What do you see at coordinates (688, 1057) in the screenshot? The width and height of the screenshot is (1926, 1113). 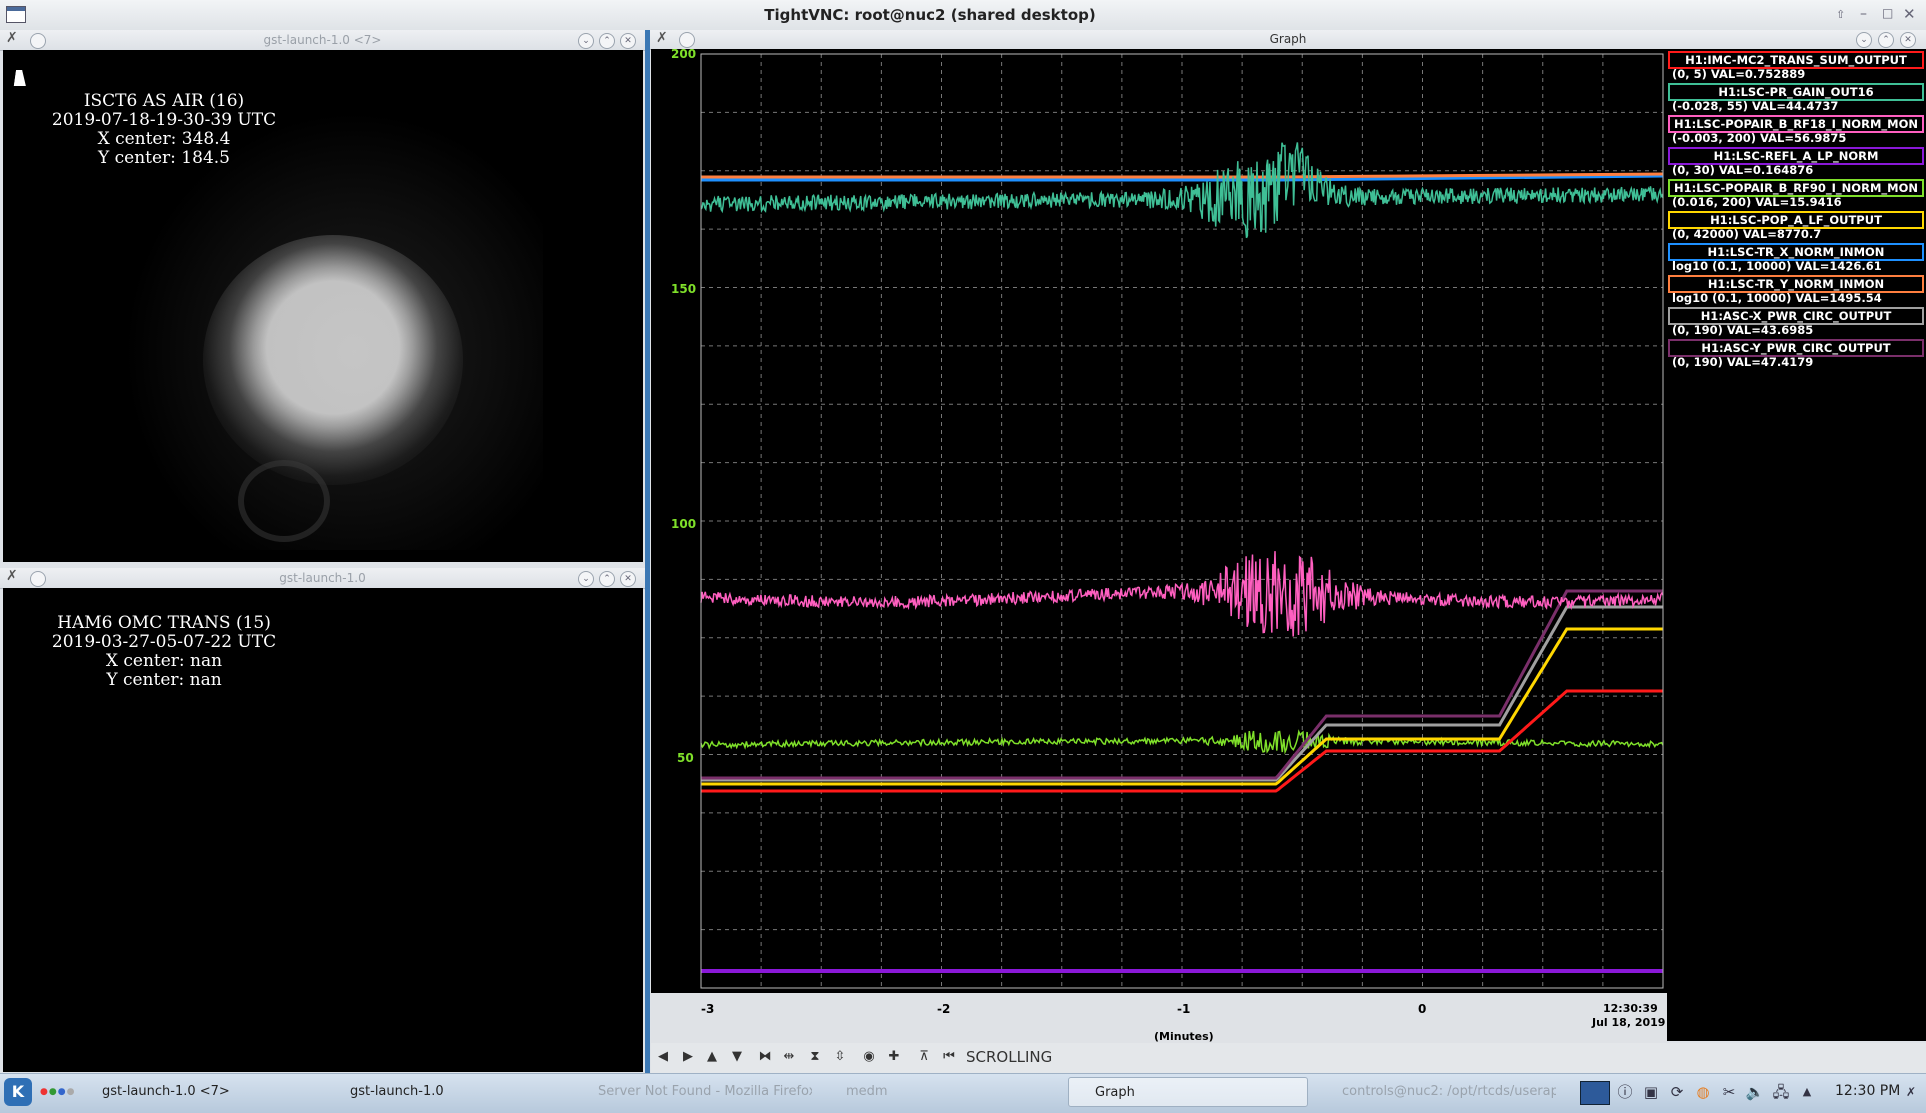 I see `scroll-right-icon: ▶` at bounding box center [688, 1057].